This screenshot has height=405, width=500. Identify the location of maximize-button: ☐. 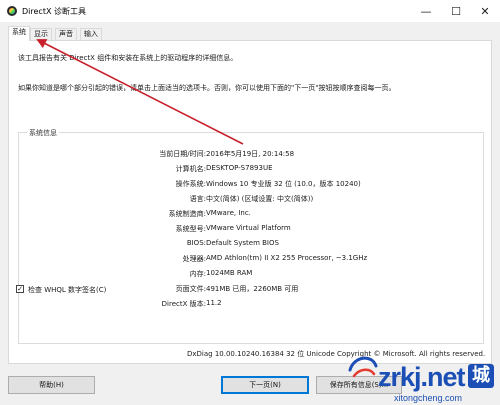
(456, 11).